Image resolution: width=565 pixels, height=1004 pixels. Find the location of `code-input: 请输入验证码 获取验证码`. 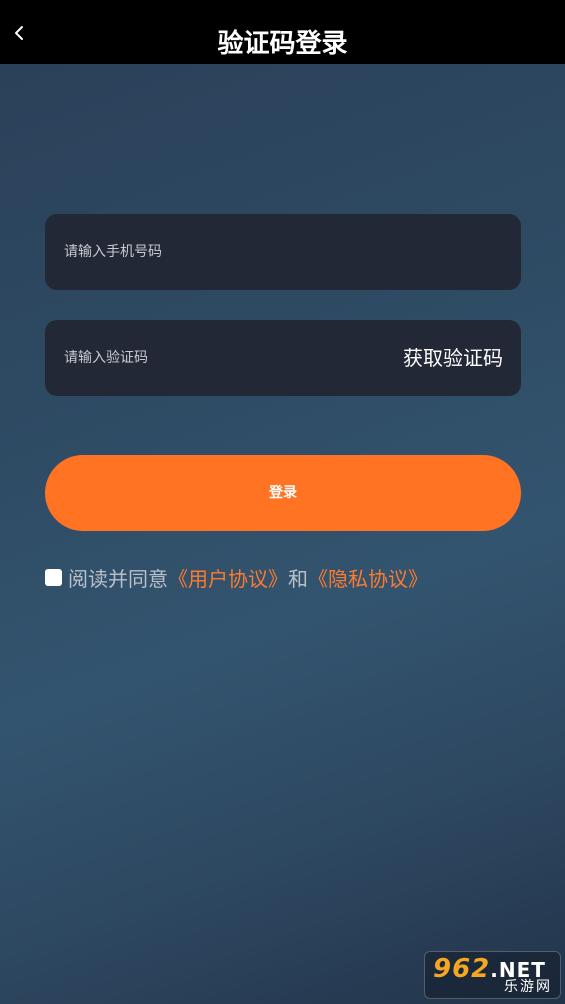

code-input: 请输入验证码 获取验证码 is located at coordinates (283, 358).